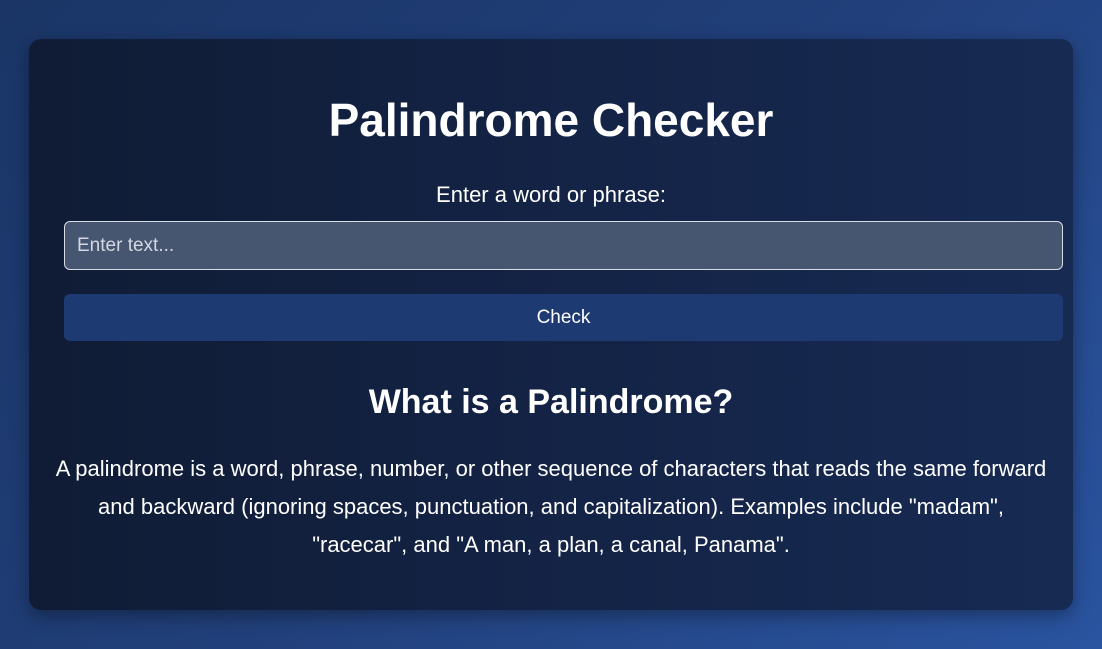 The height and width of the screenshot is (649, 1102). I want to click on check-button: Check, so click(563, 317).